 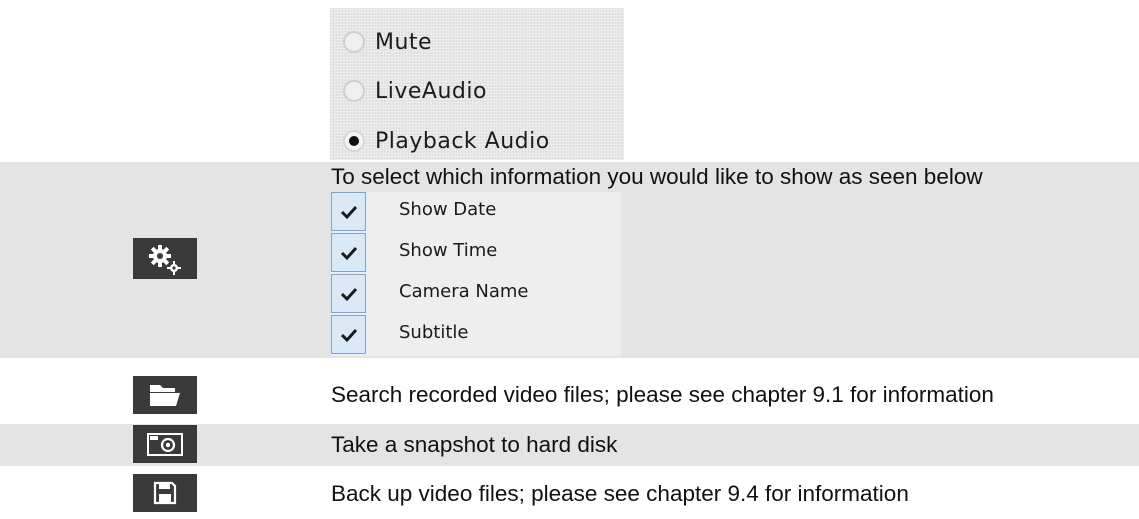 I want to click on radio-label: LiveAudio, so click(x=431, y=91).